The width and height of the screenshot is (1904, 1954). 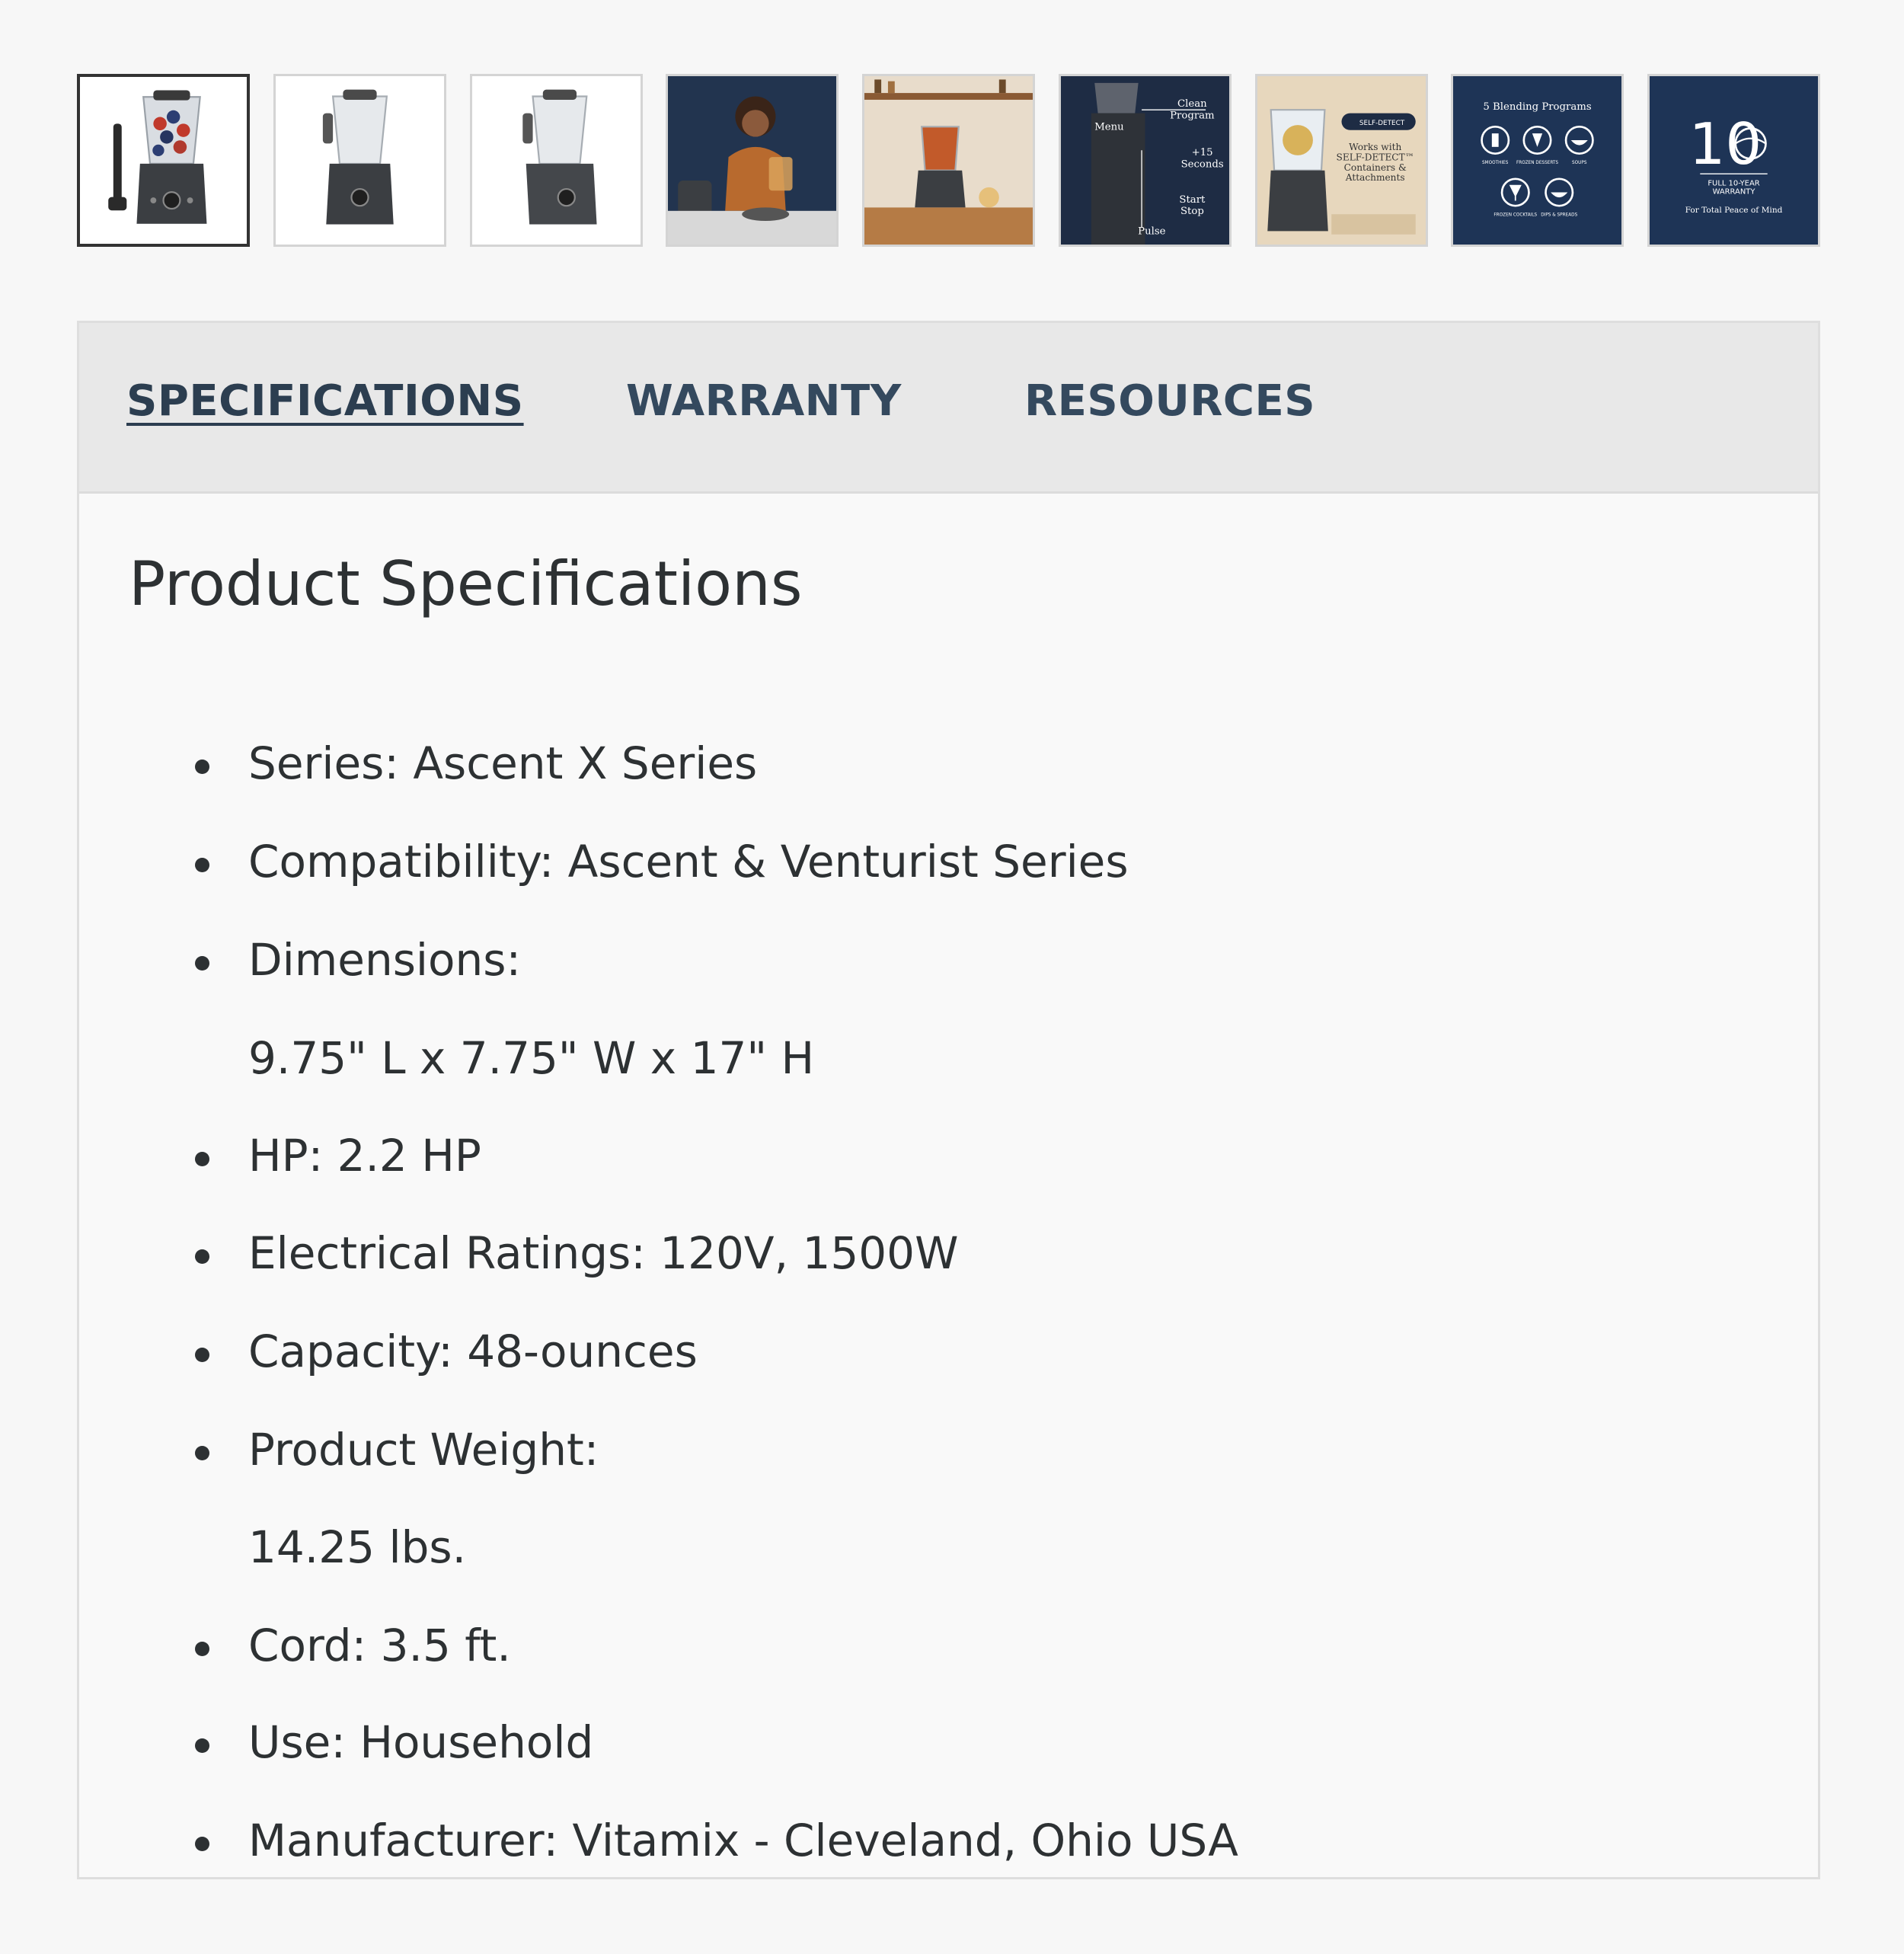 I want to click on svg-text: Works with, so click(x=1375, y=147).